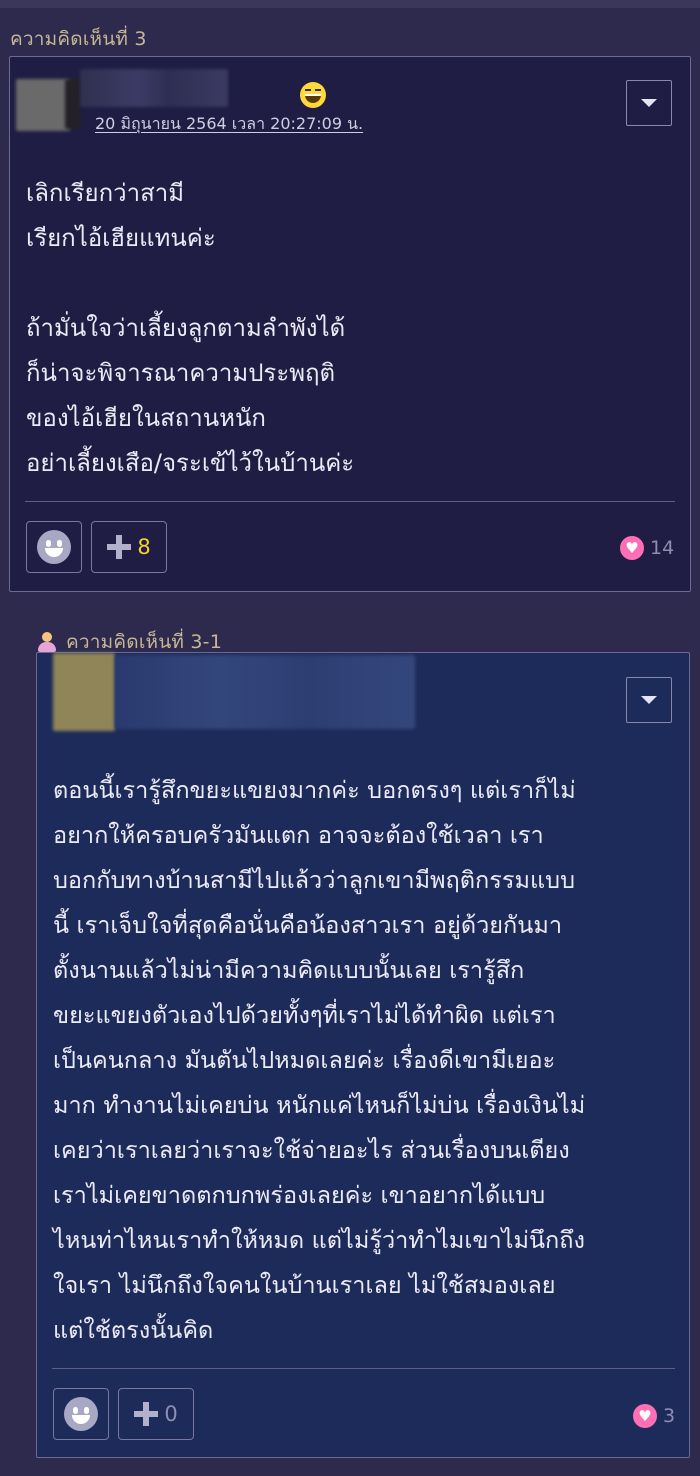 The height and width of the screenshot is (1476, 700). I want to click on plus-count: 0, so click(171, 1414).